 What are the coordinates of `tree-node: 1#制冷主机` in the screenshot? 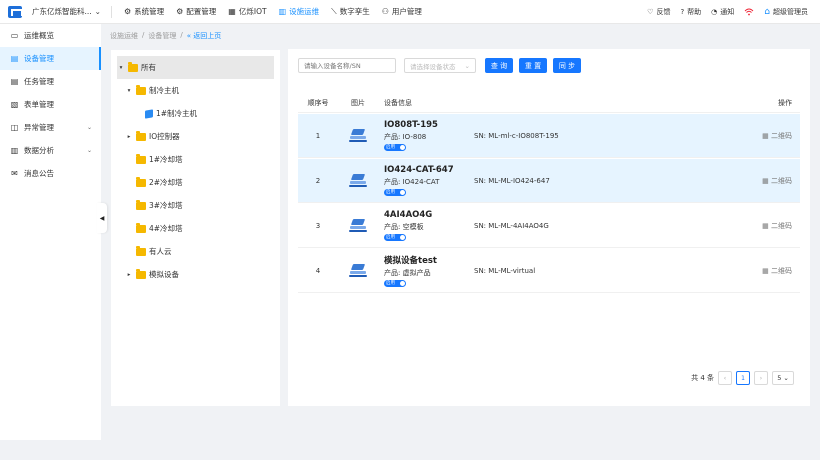 It's located at (195, 113).